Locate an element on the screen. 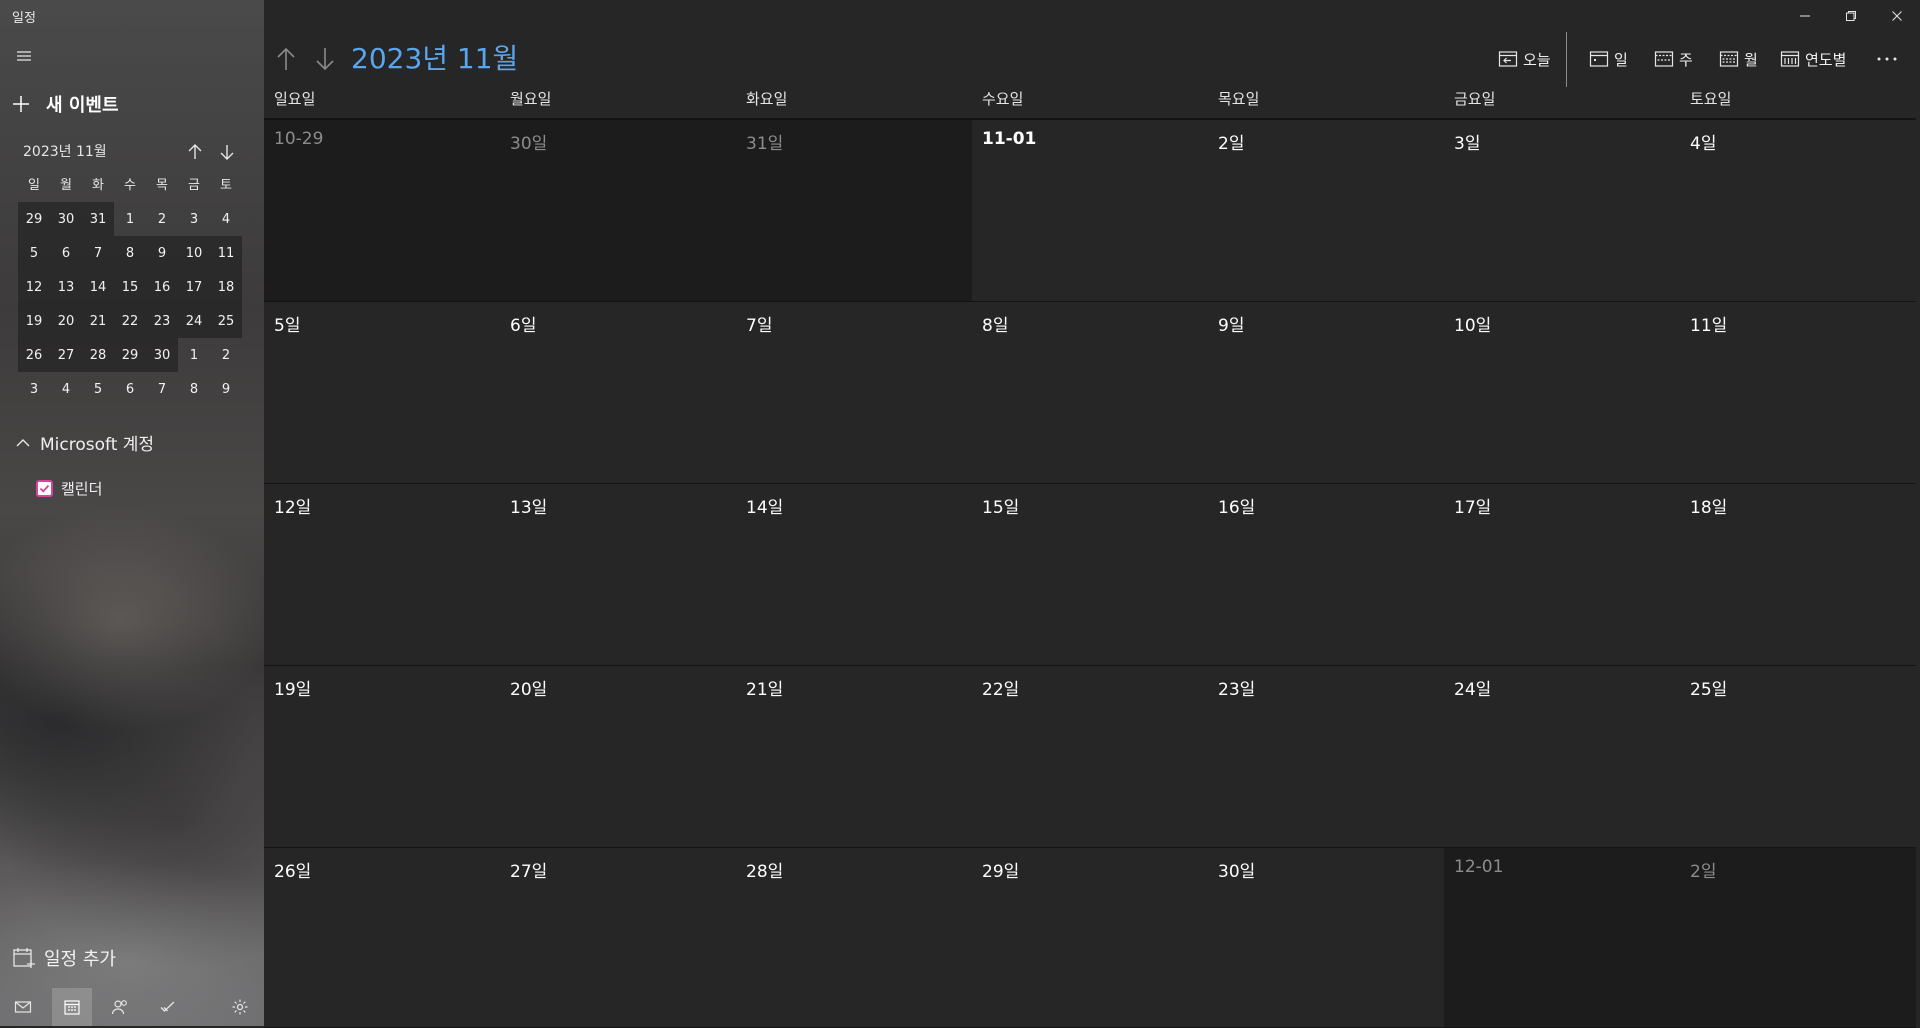 This screenshot has height=1028, width=1920. month-view-button: 월 is located at coordinates (1738, 59).